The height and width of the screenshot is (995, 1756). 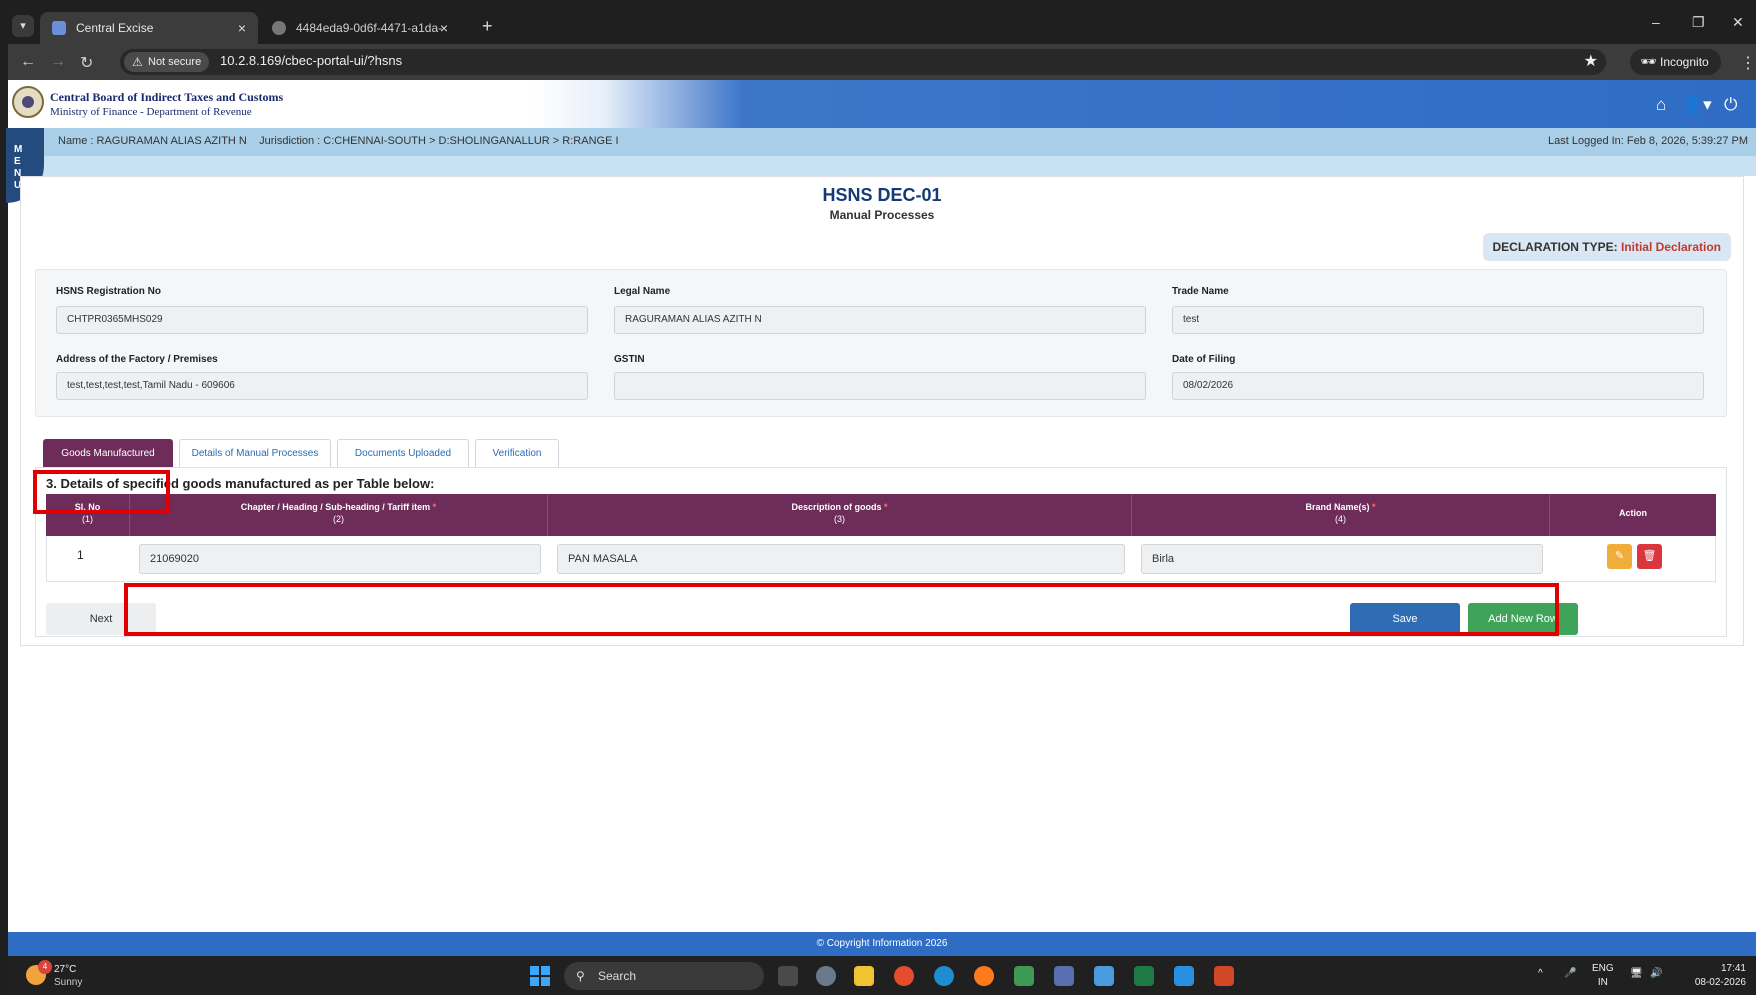 What do you see at coordinates (45, 967) in the screenshot?
I see `weather-badge: 4` at bounding box center [45, 967].